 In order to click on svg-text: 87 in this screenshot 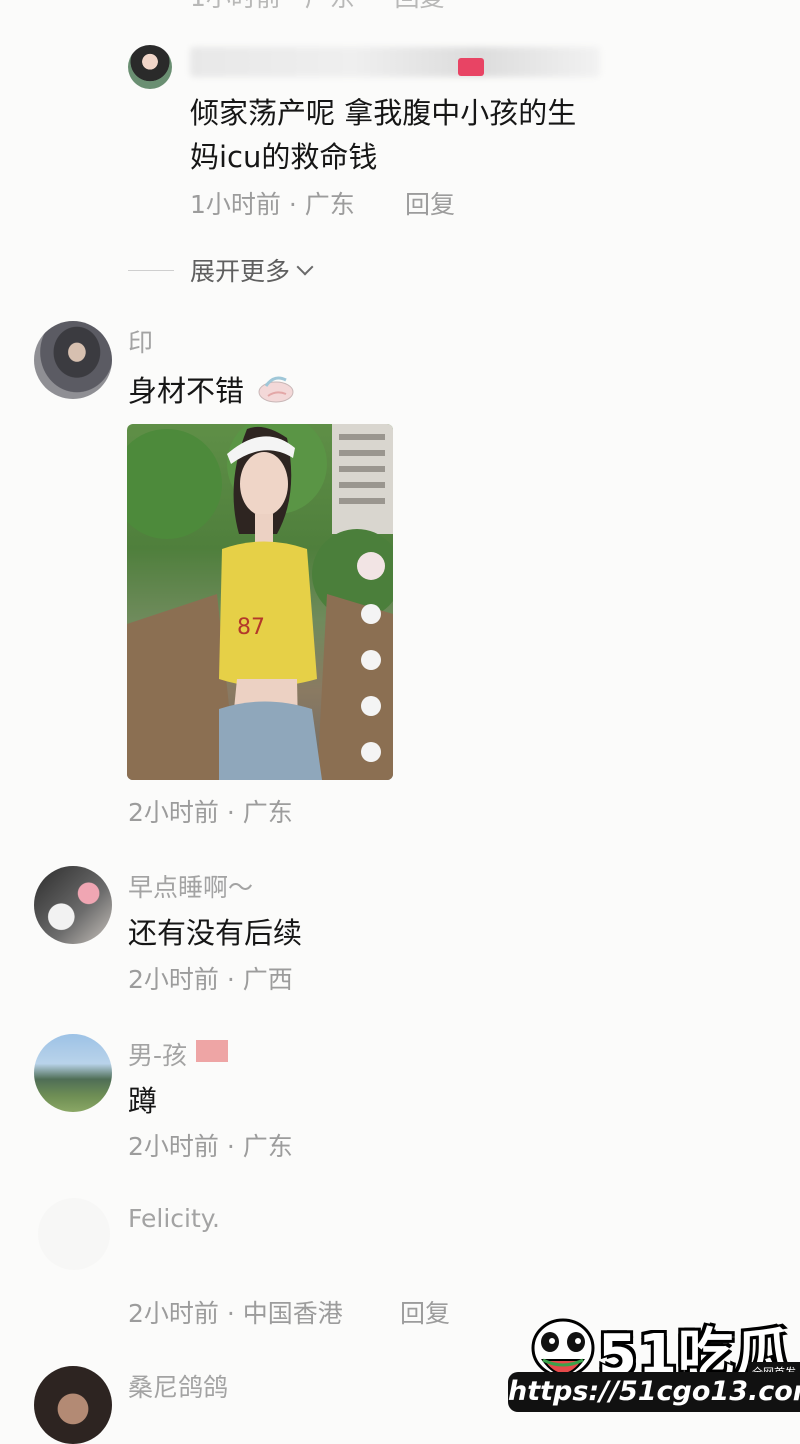, I will do `click(251, 627)`.